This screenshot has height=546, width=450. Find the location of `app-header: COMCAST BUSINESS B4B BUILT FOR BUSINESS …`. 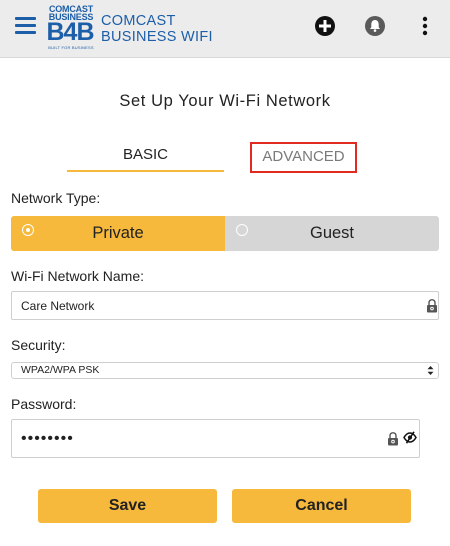

app-header: COMCAST BUSINESS B4B BUILT FOR BUSINESS … is located at coordinates (225, 29).